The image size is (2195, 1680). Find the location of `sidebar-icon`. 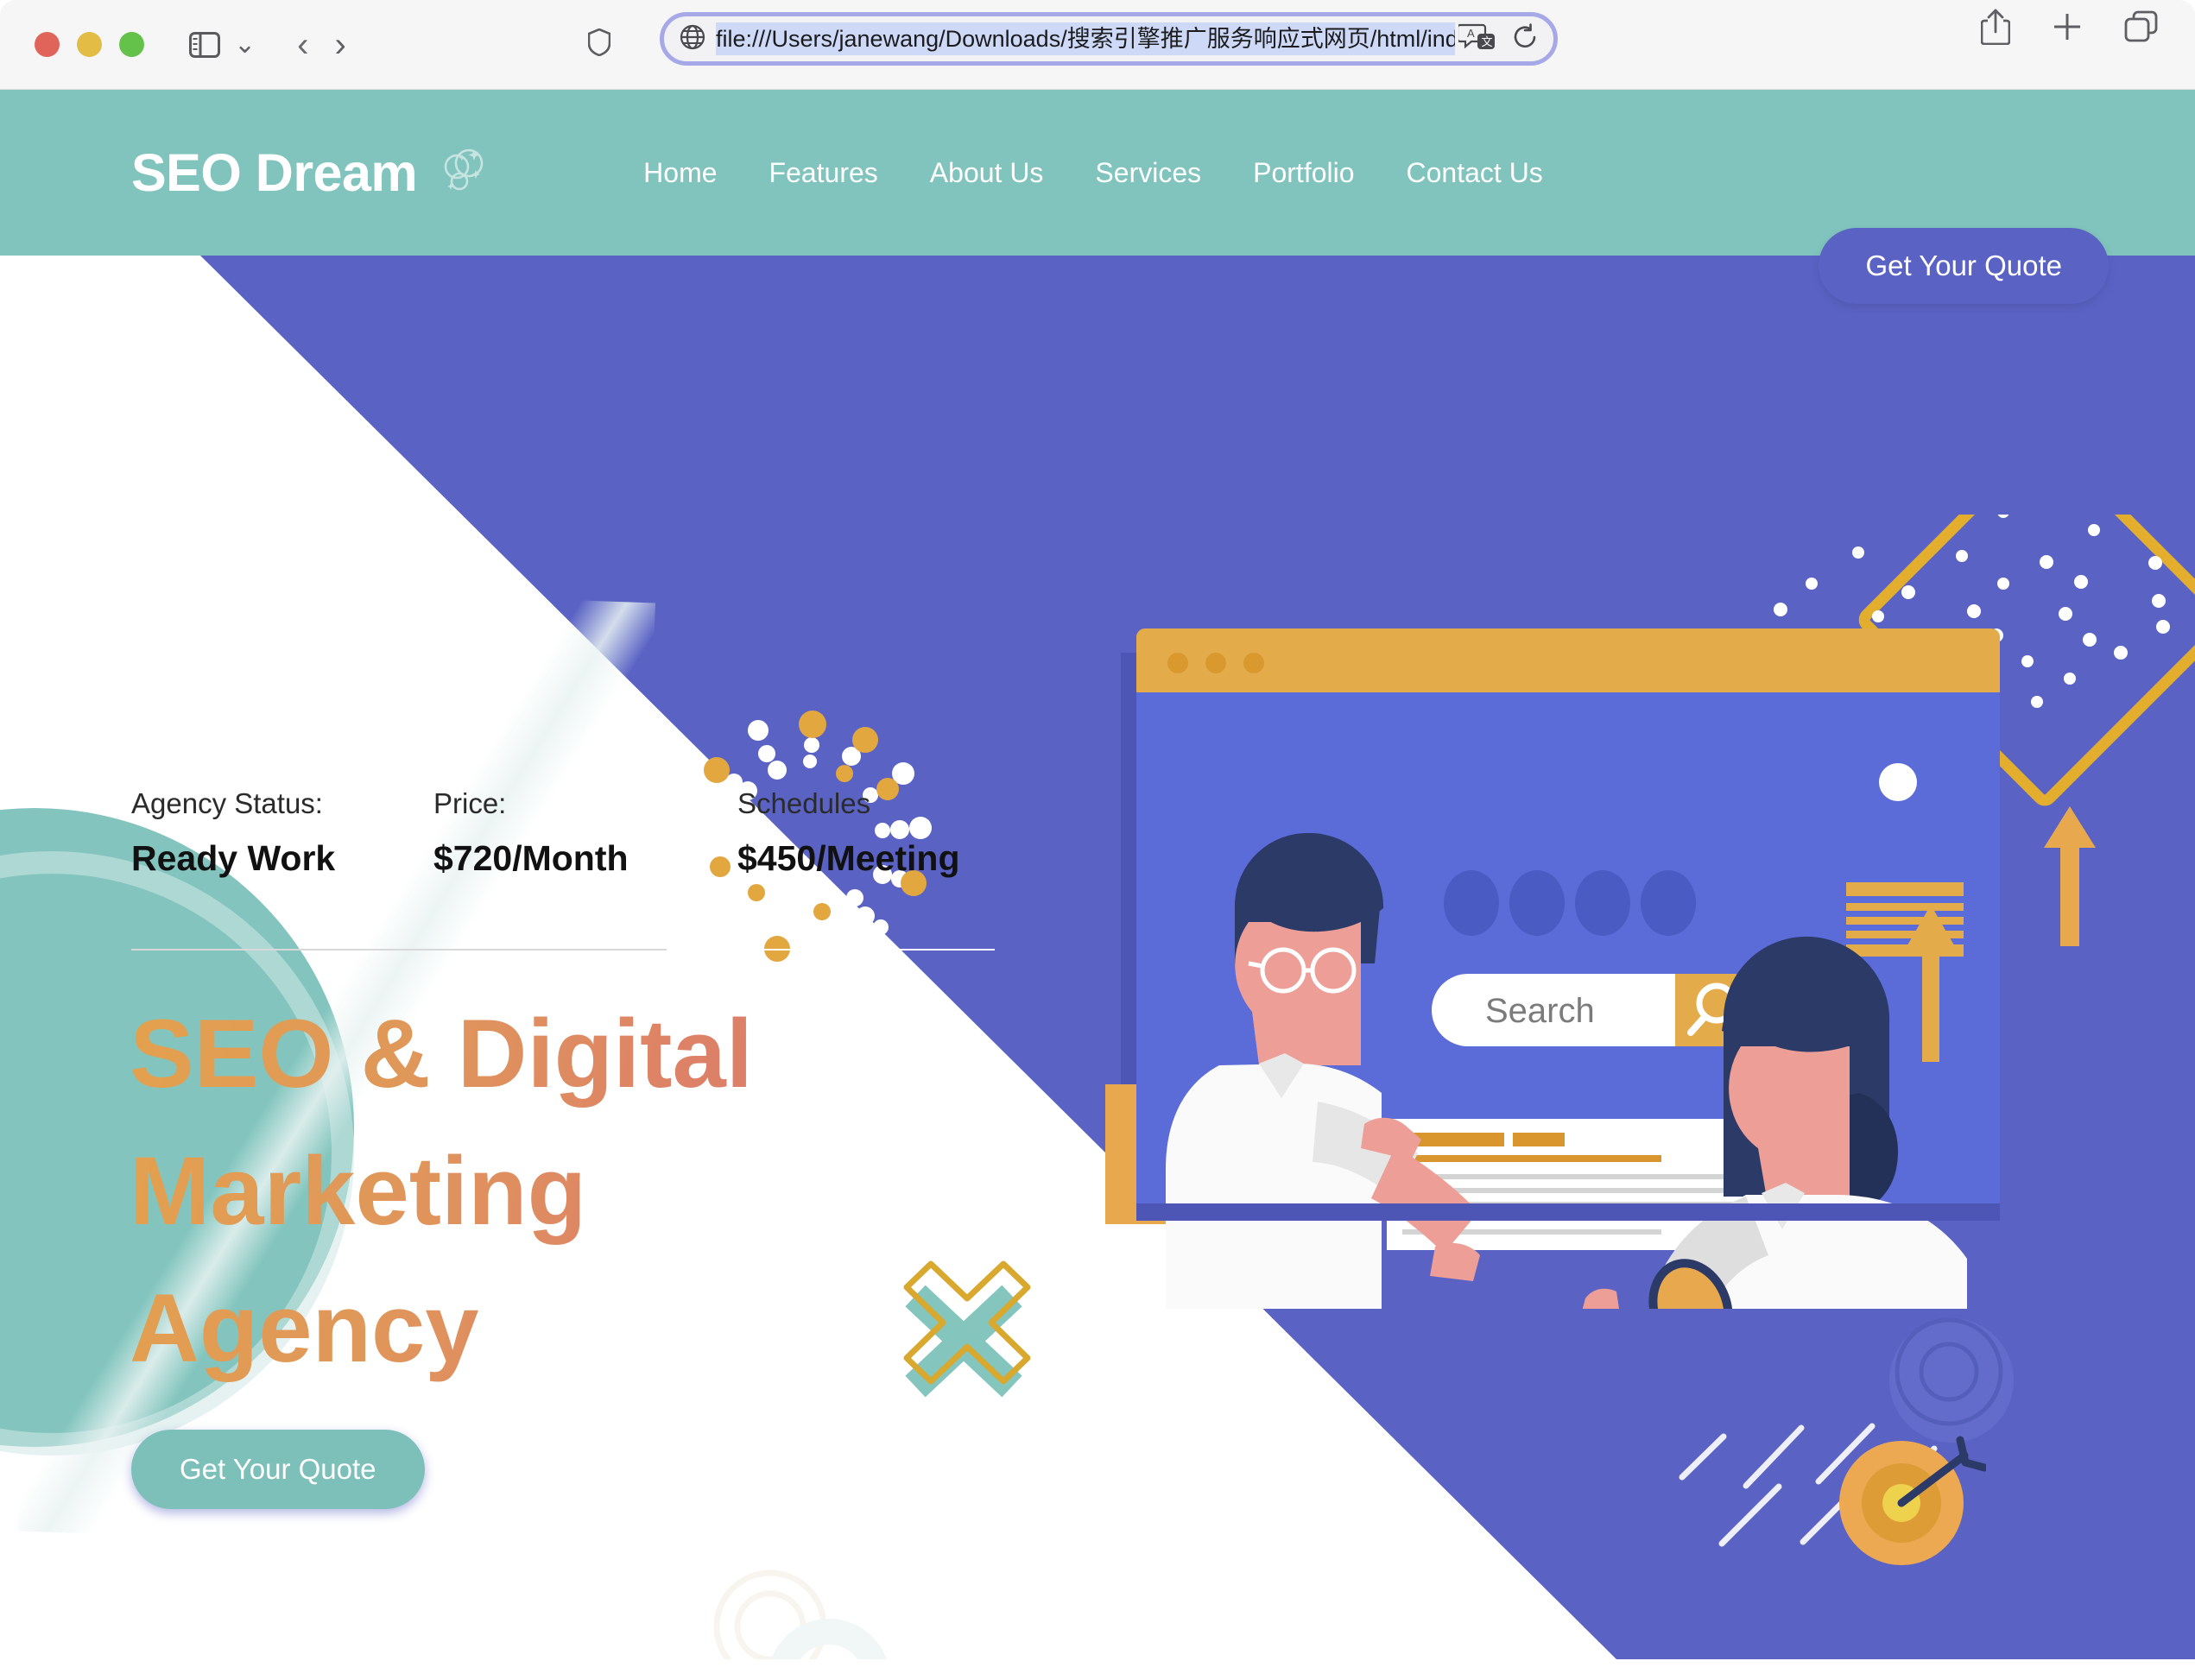

sidebar-icon is located at coordinates (205, 45).